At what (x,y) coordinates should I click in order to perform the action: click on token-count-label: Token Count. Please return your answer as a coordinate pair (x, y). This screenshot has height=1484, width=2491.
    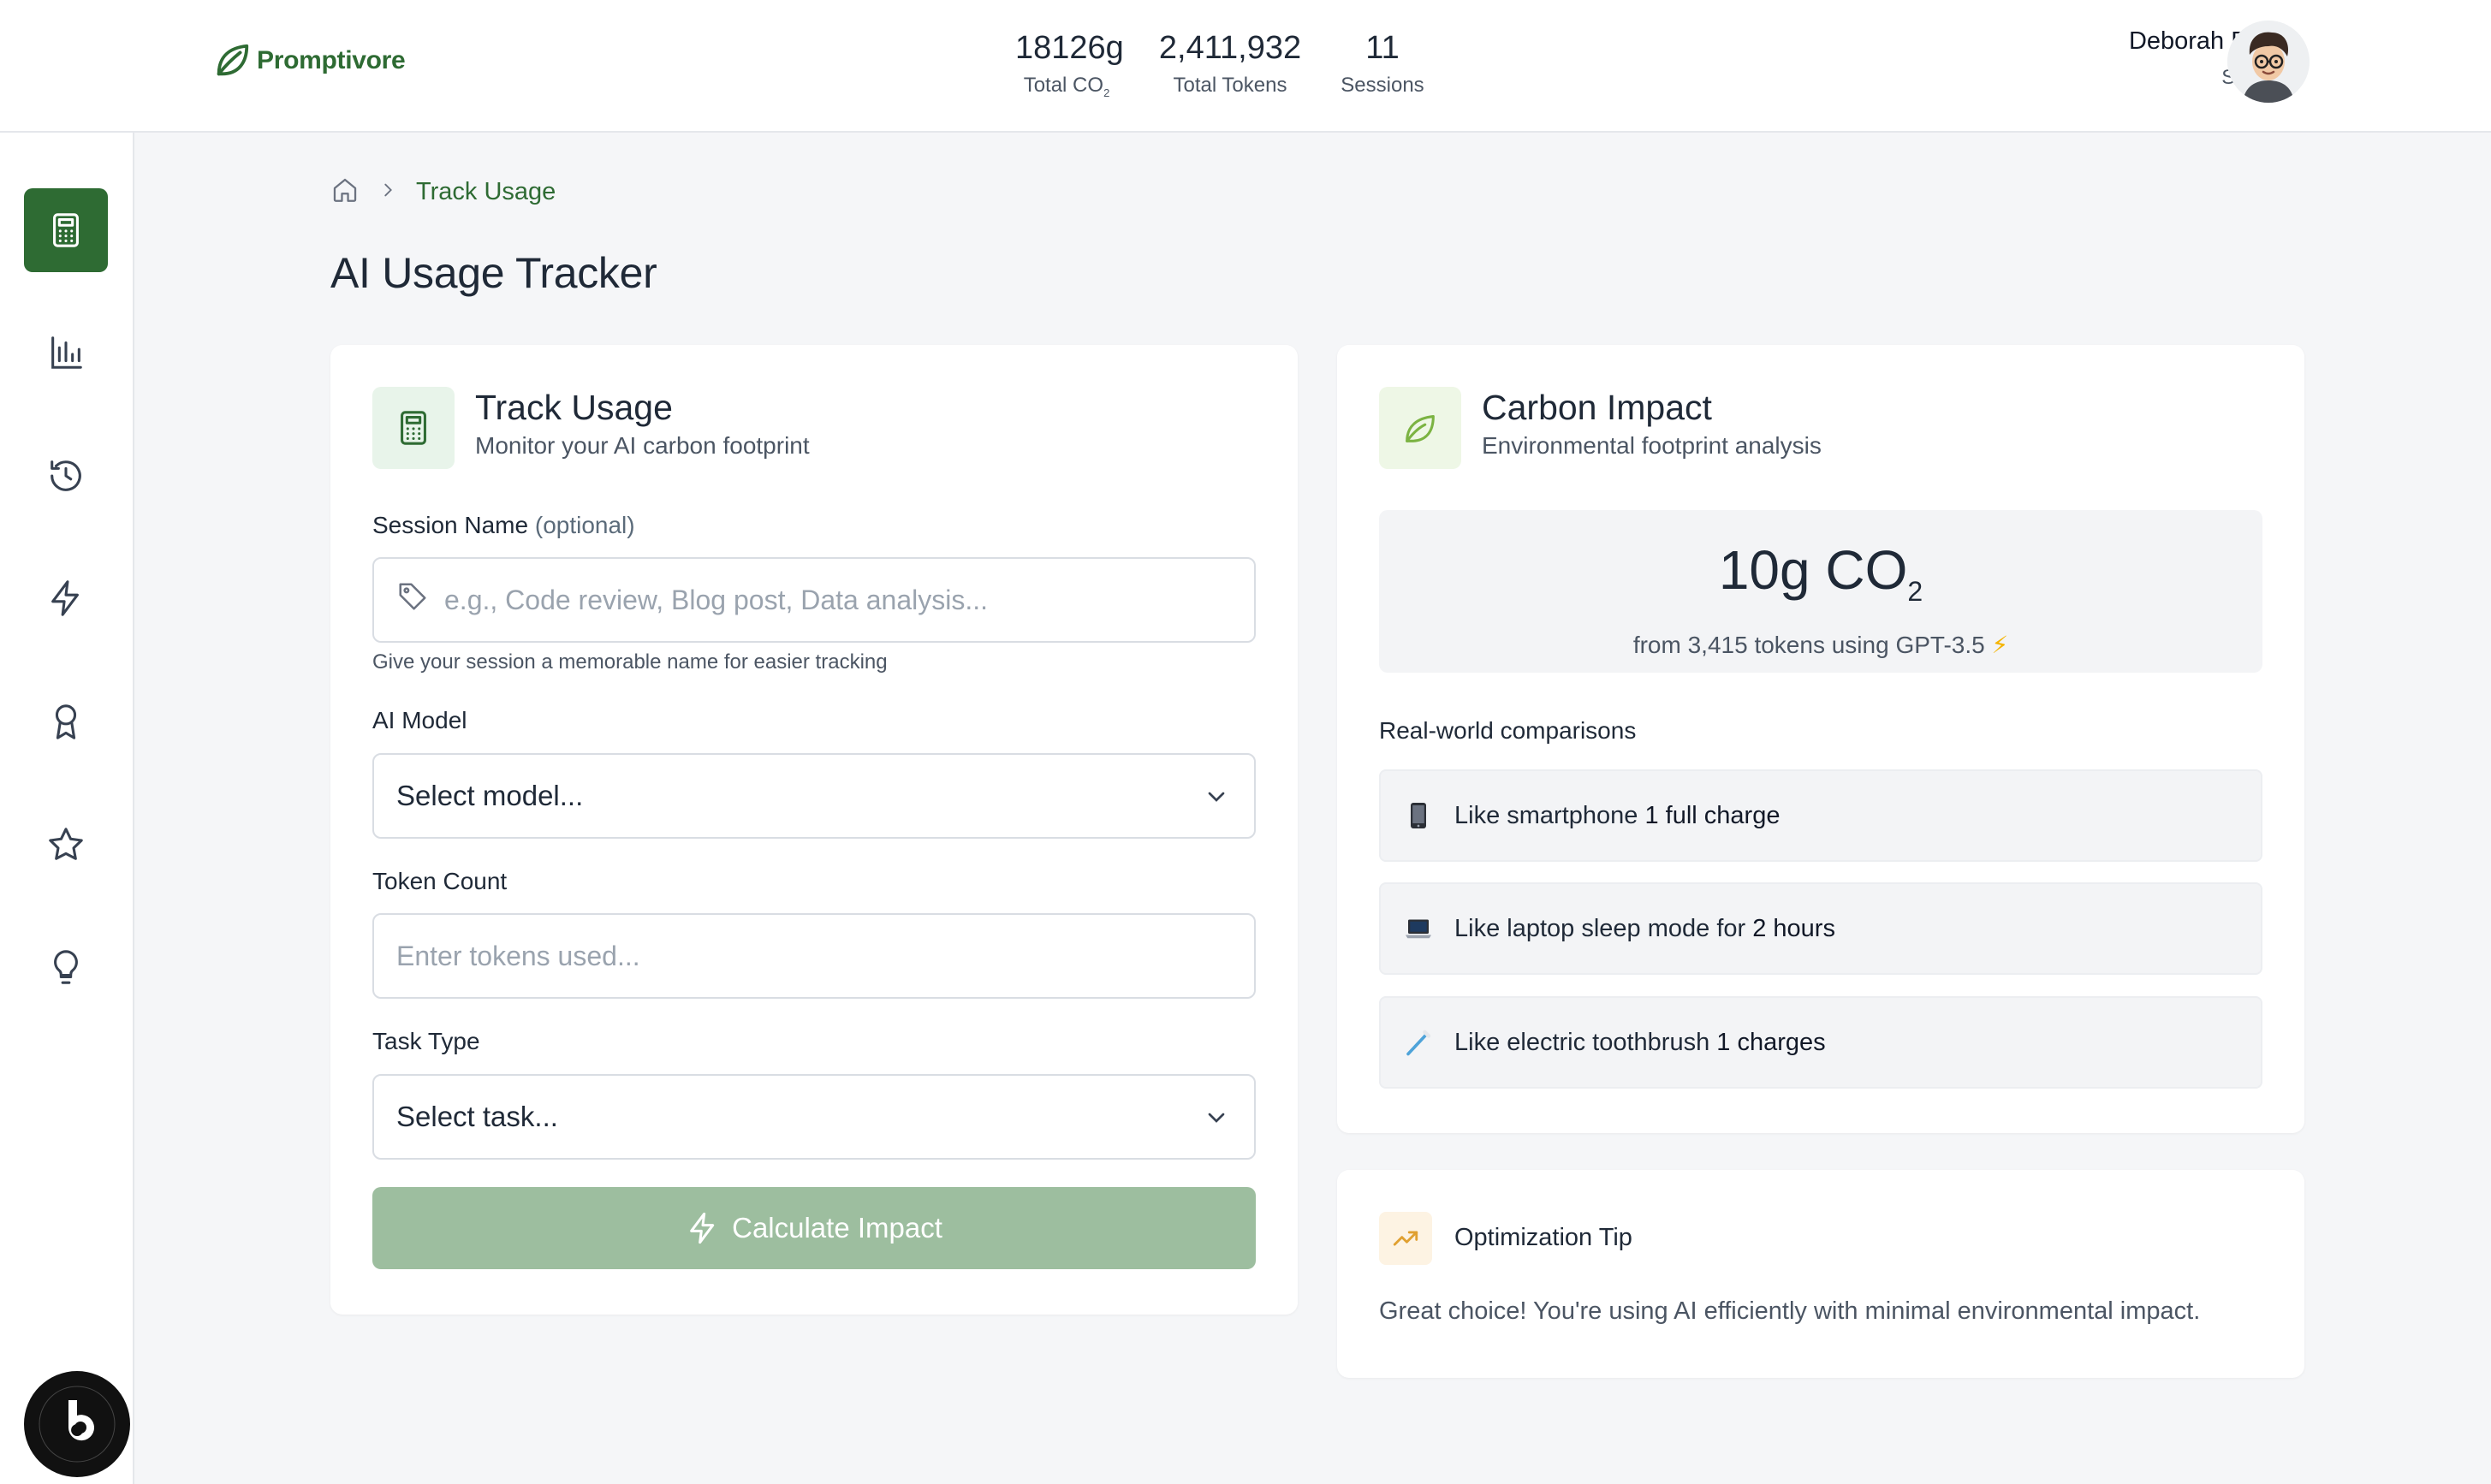
    Looking at the image, I should click on (440, 881).